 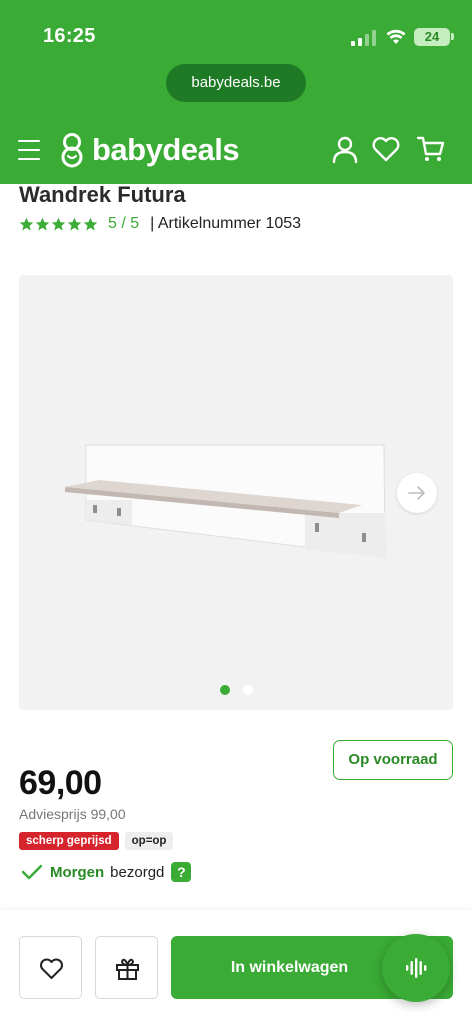 I want to click on check-icon, so click(x=32, y=872).